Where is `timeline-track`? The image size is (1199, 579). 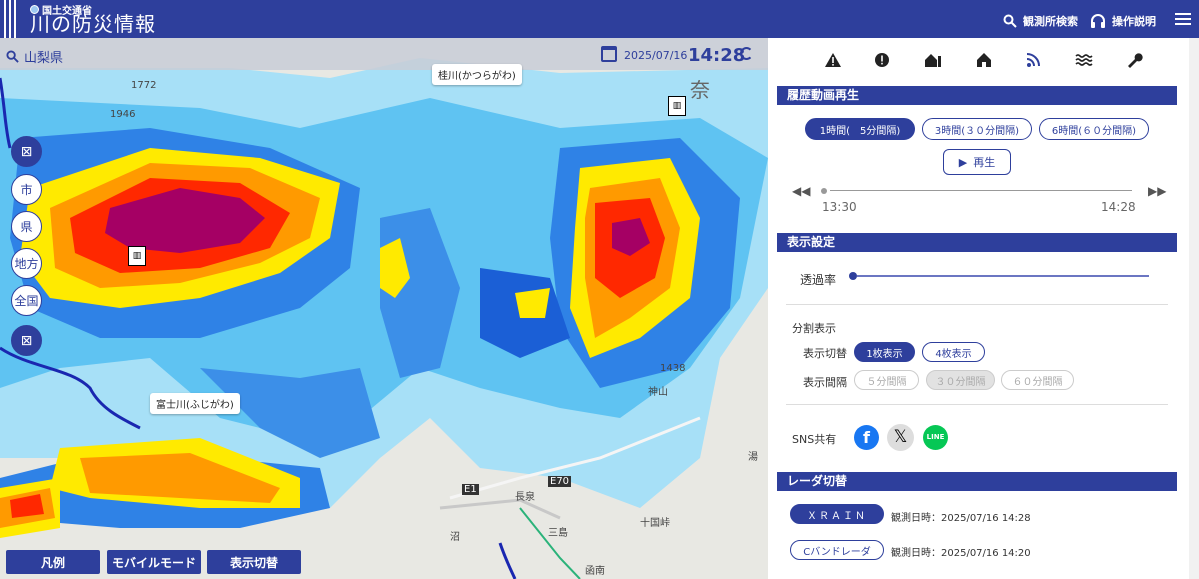 timeline-track is located at coordinates (981, 190).